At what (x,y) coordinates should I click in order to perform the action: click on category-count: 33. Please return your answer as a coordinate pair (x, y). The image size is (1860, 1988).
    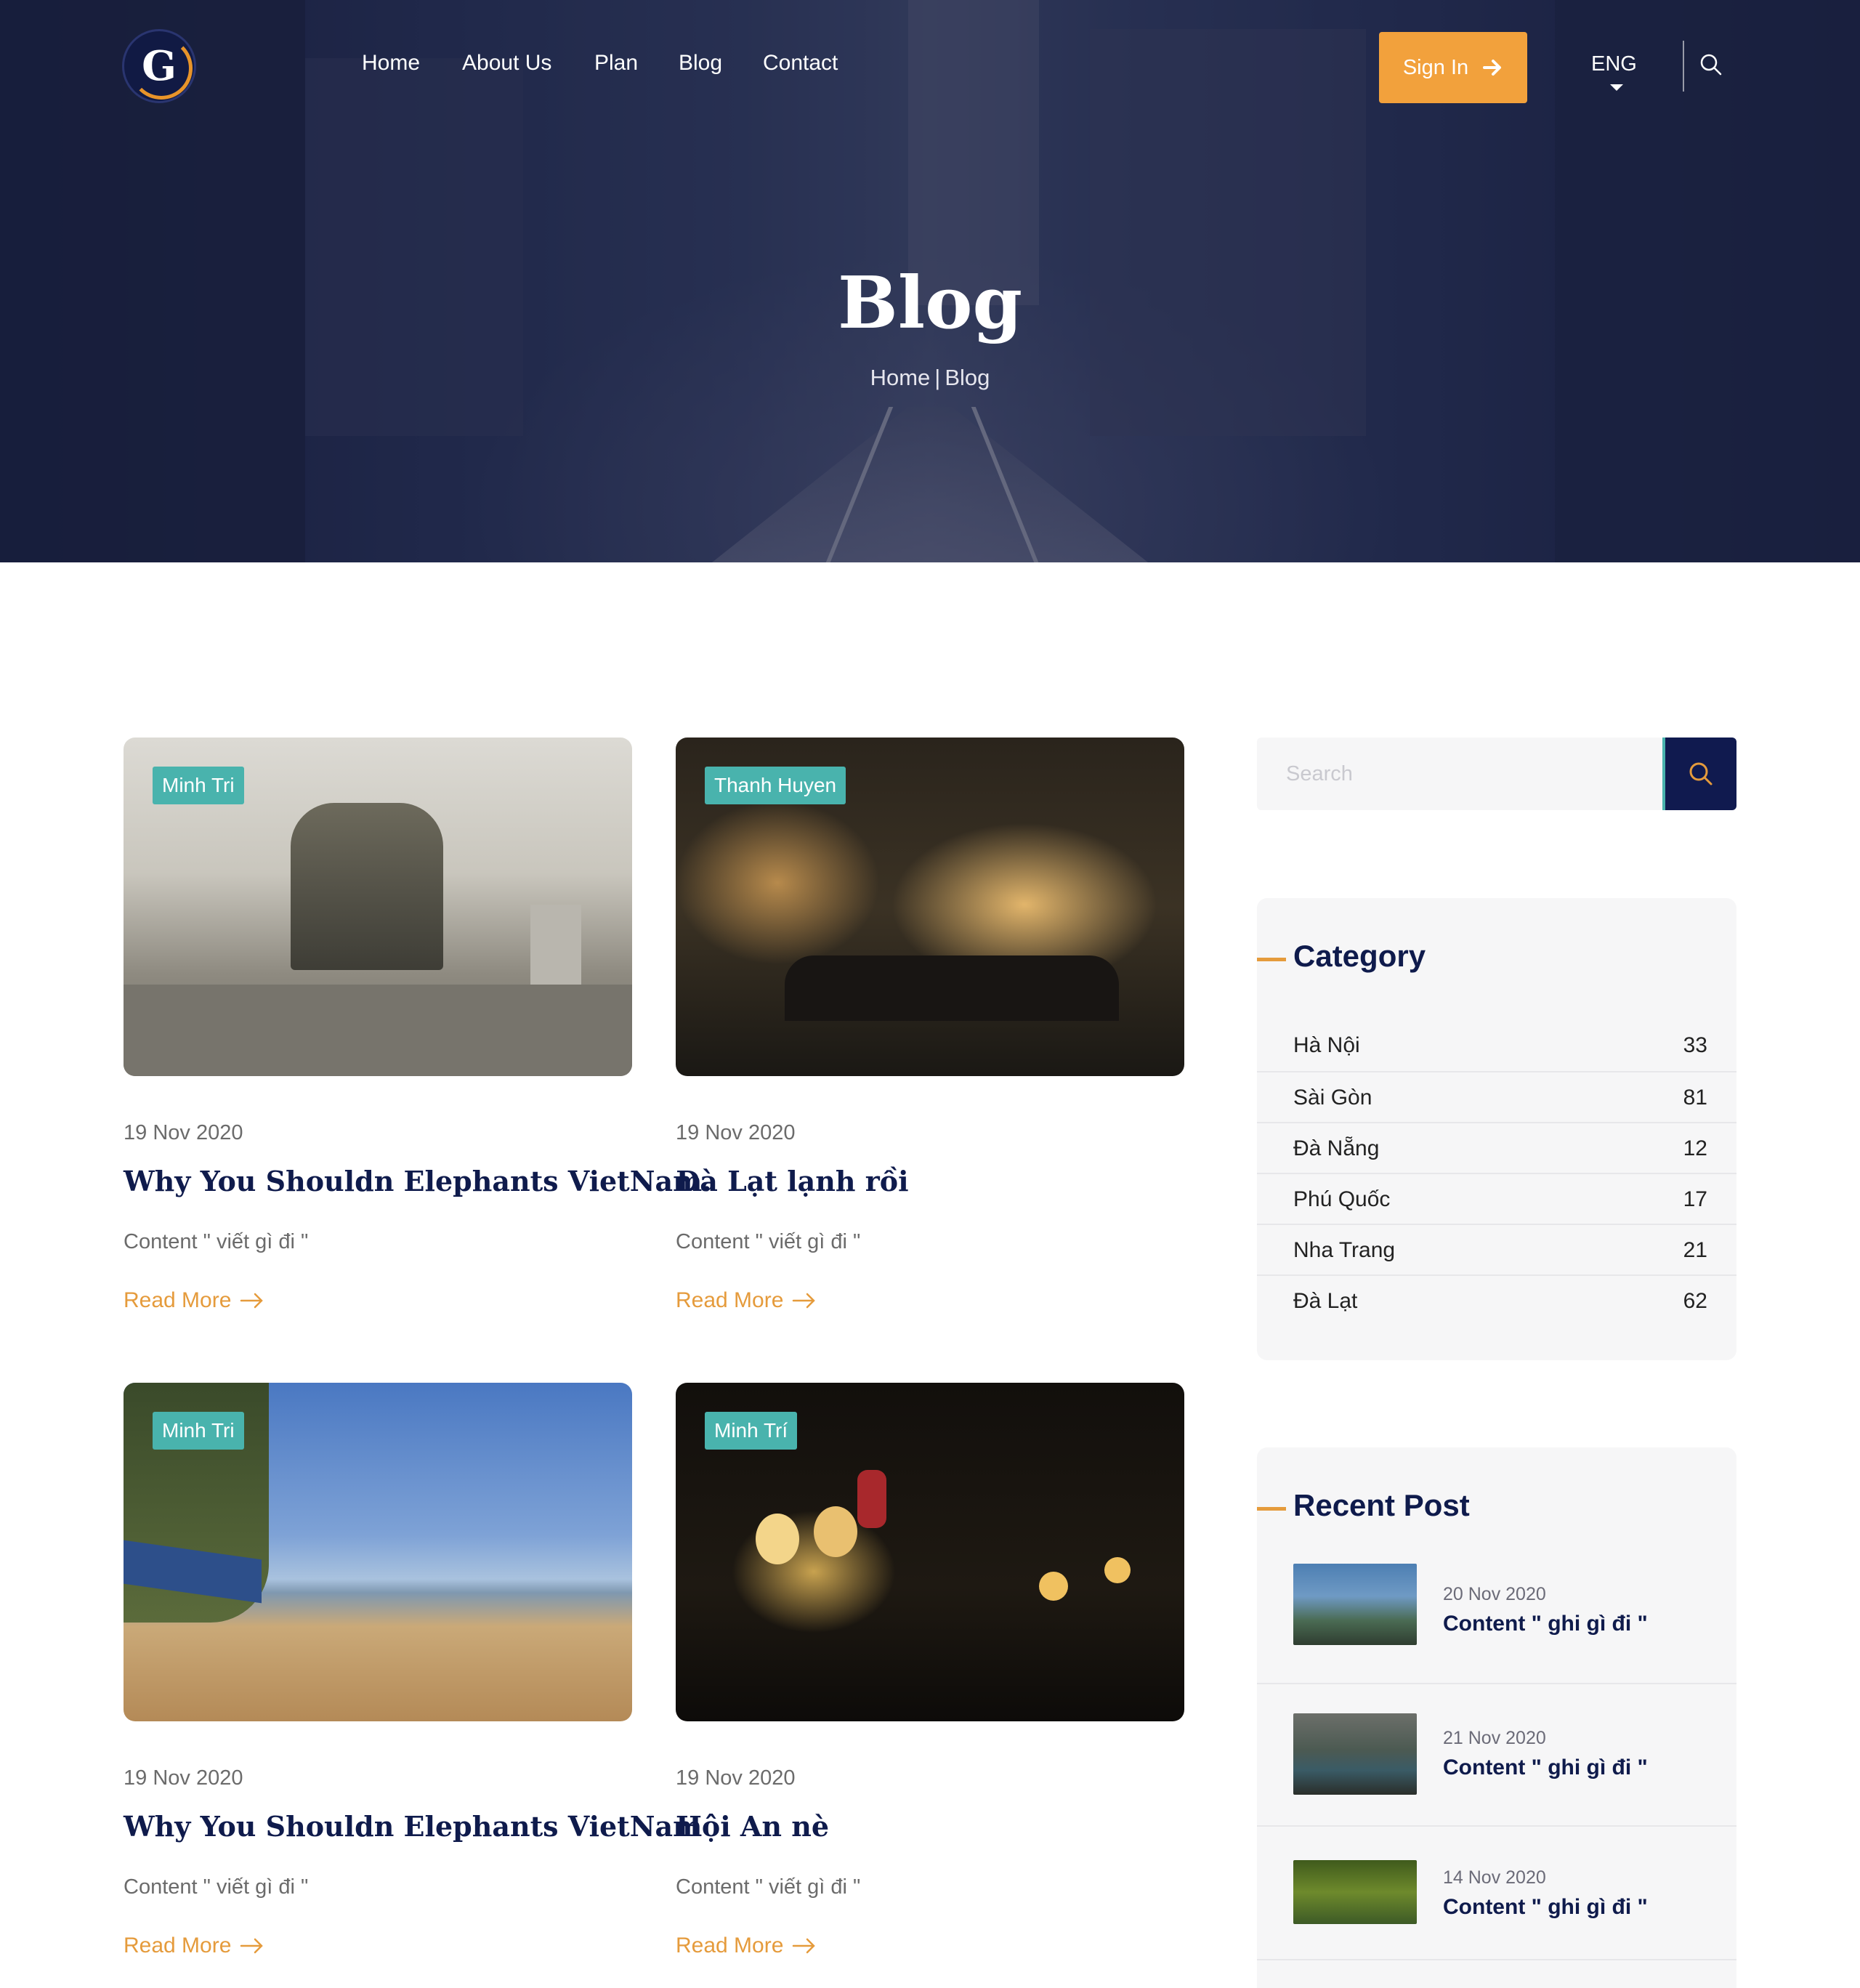
    Looking at the image, I should click on (1695, 1045).